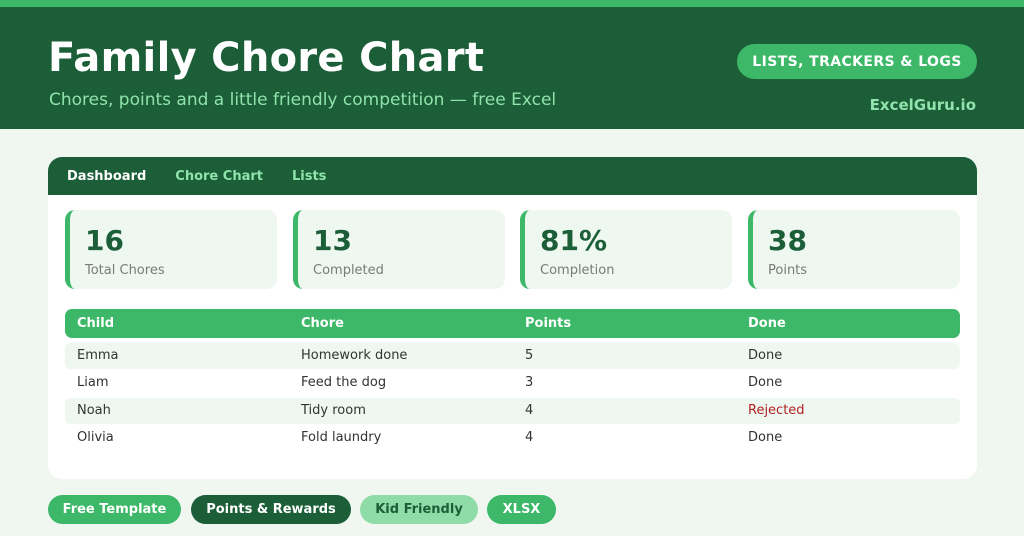 The width and height of the screenshot is (1024, 536). I want to click on cell-chore: Tidy room, so click(333, 410).